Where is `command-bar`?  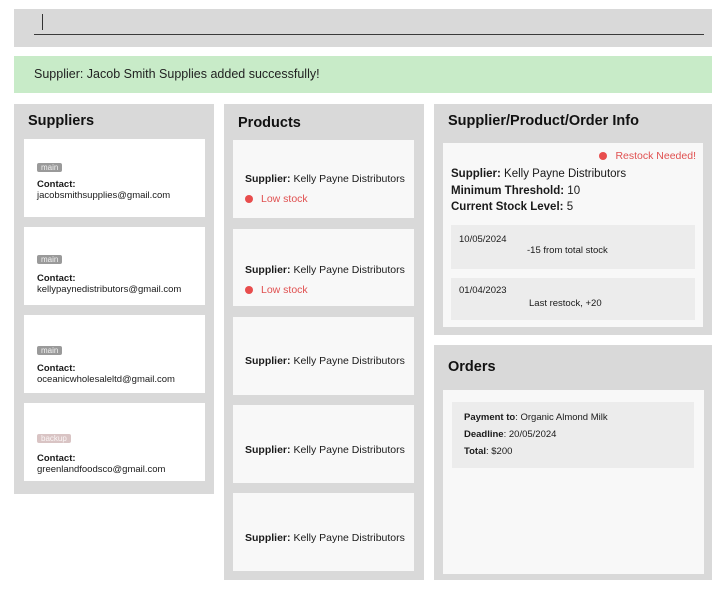 command-bar is located at coordinates (363, 28).